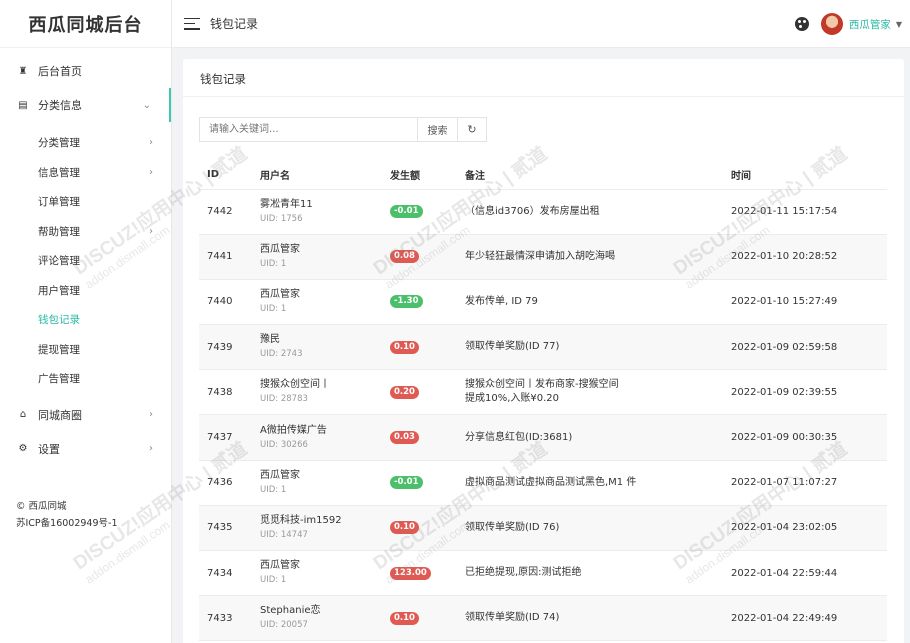 This screenshot has height=643, width=910. What do you see at coordinates (192, 23) in the screenshot?
I see `menu-toggle-icon` at bounding box center [192, 23].